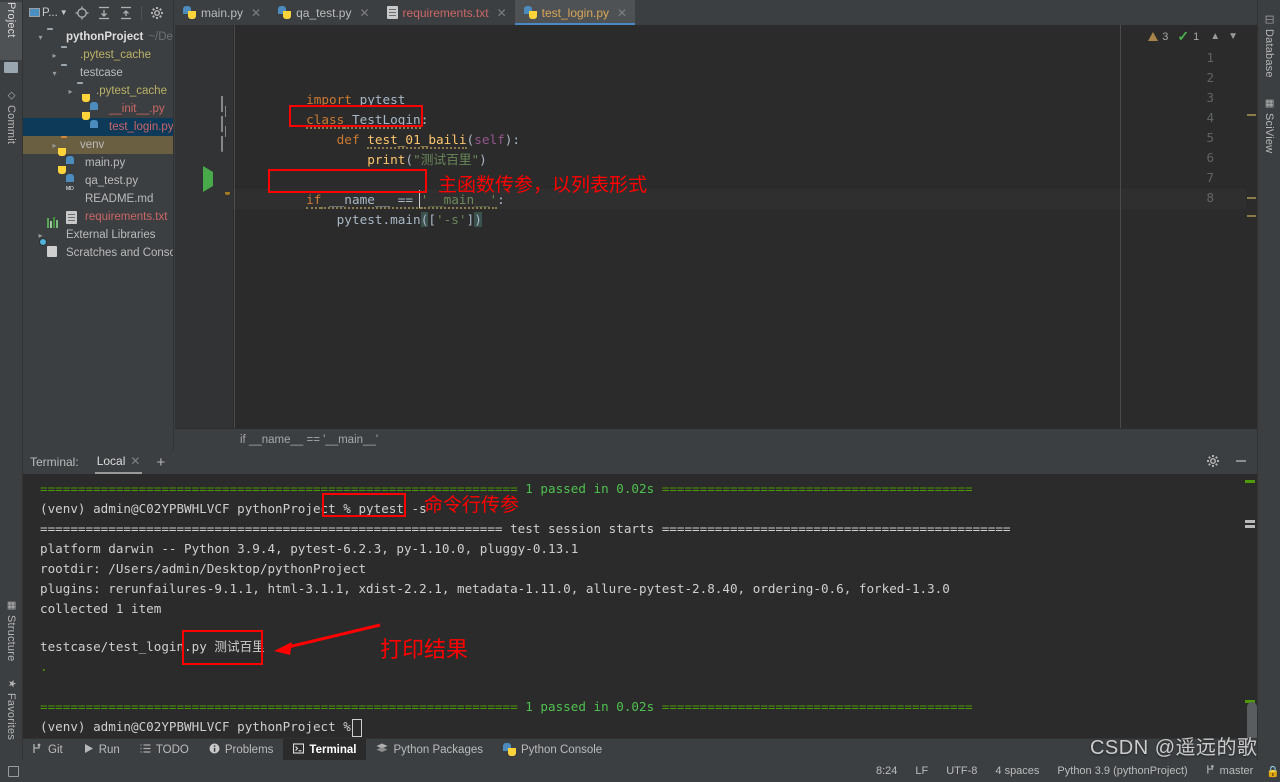 Image resolution: width=1280 pixels, height=782 pixels. I want to click on project-view-selector: P... ▼, so click(48, 13).